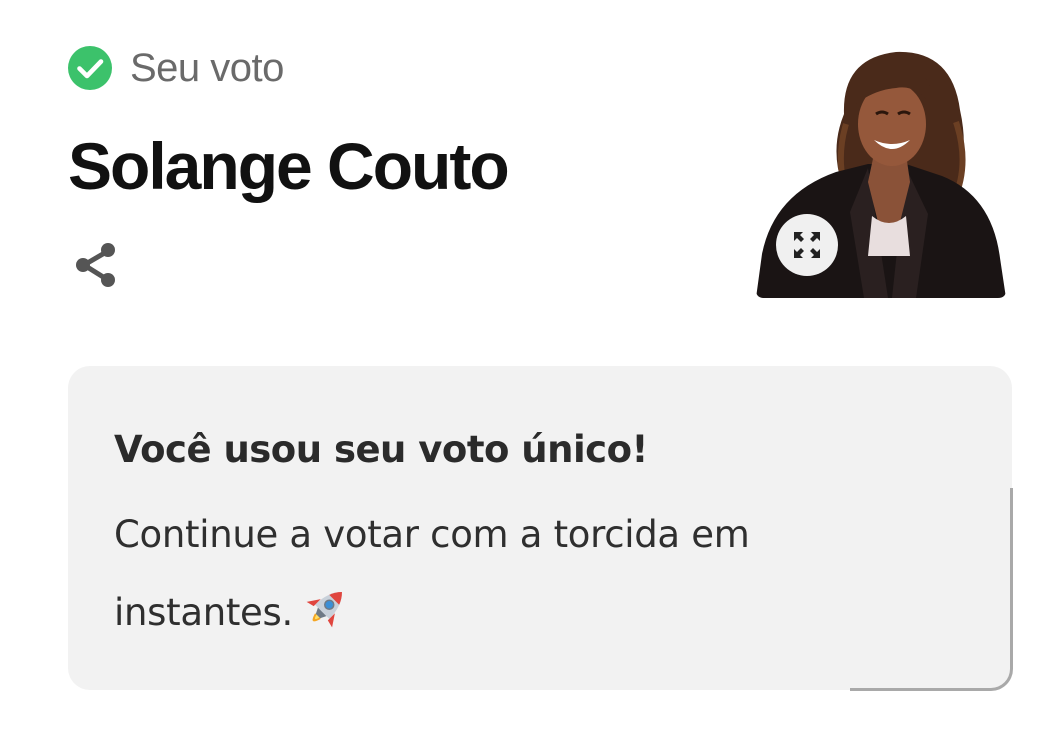 Image resolution: width=1054 pixels, height=739 pixels. Describe the element at coordinates (931, 589) in the screenshot. I see `card-shadow` at that location.